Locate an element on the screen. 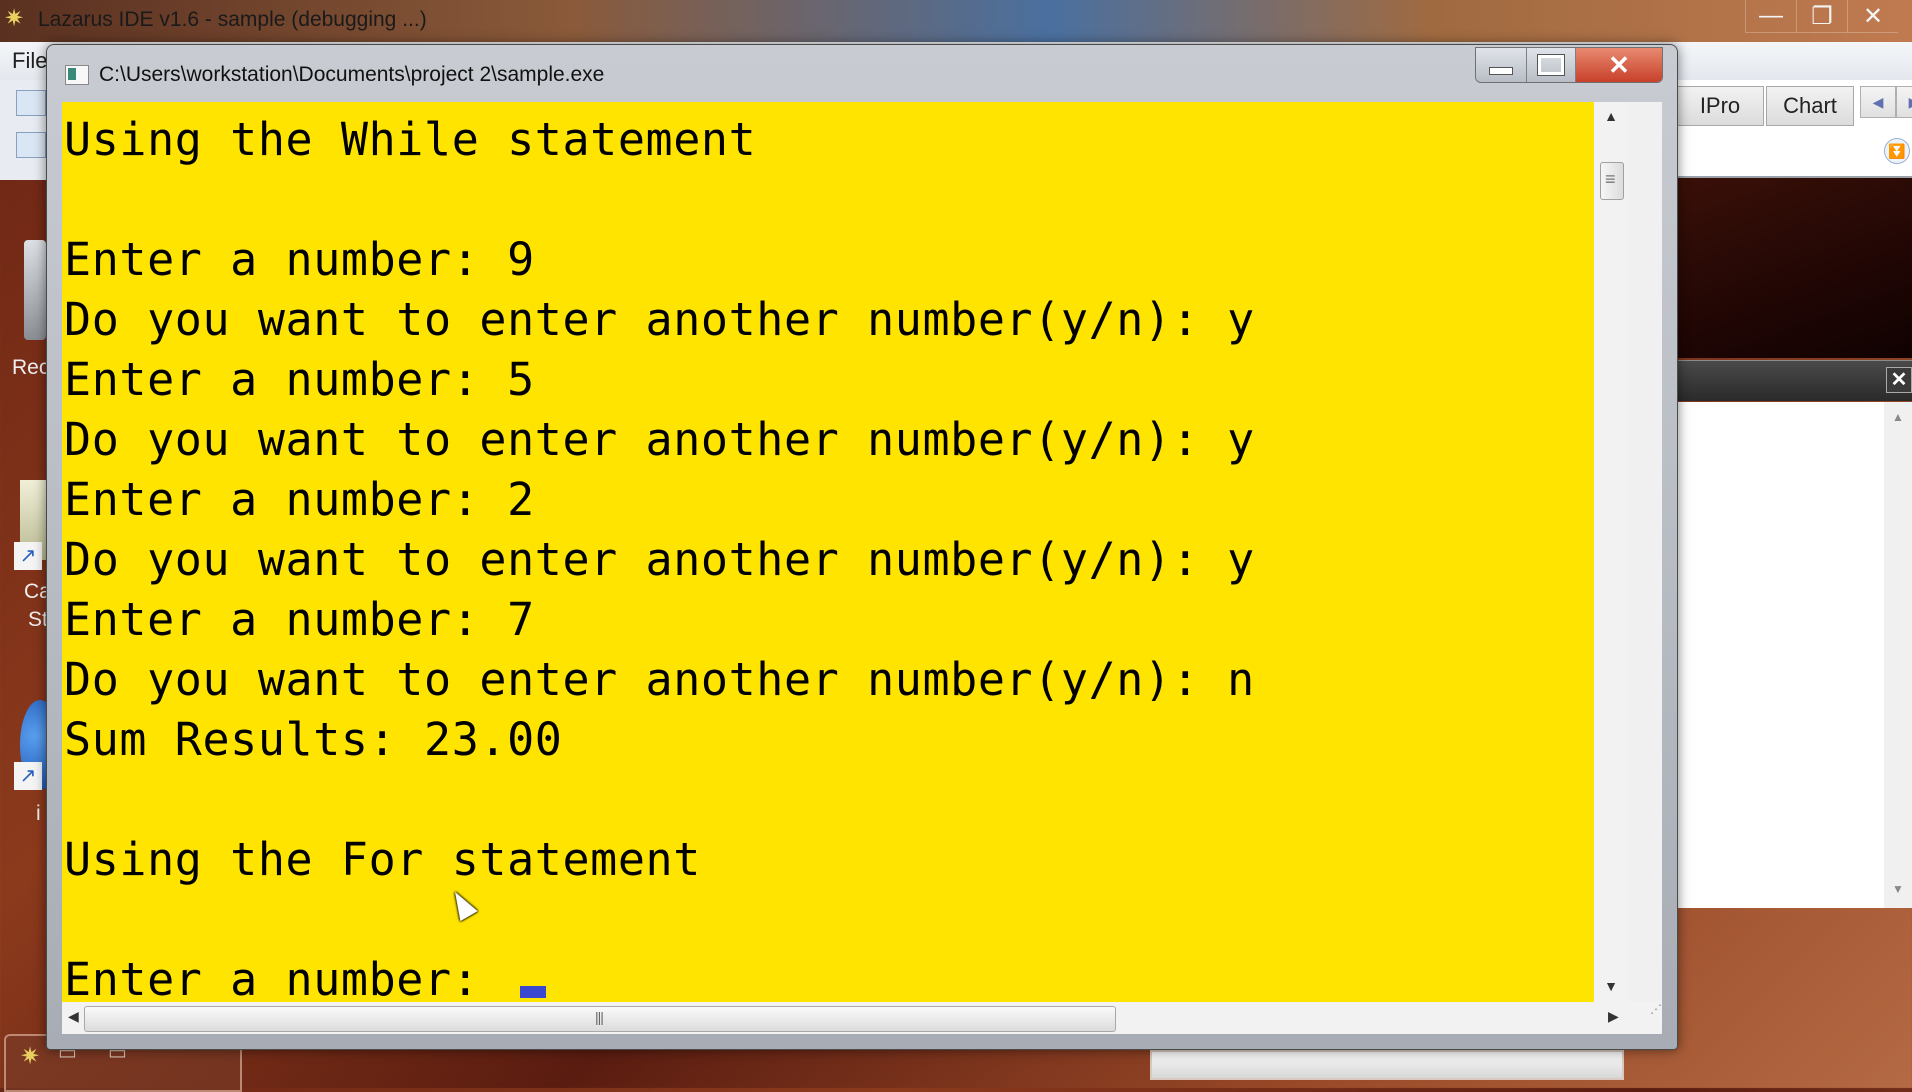 The height and width of the screenshot is (1092, 1912). console-horizontal-scrollbar: ◀ ||| ▶ is located at coordinates (845, 1018).